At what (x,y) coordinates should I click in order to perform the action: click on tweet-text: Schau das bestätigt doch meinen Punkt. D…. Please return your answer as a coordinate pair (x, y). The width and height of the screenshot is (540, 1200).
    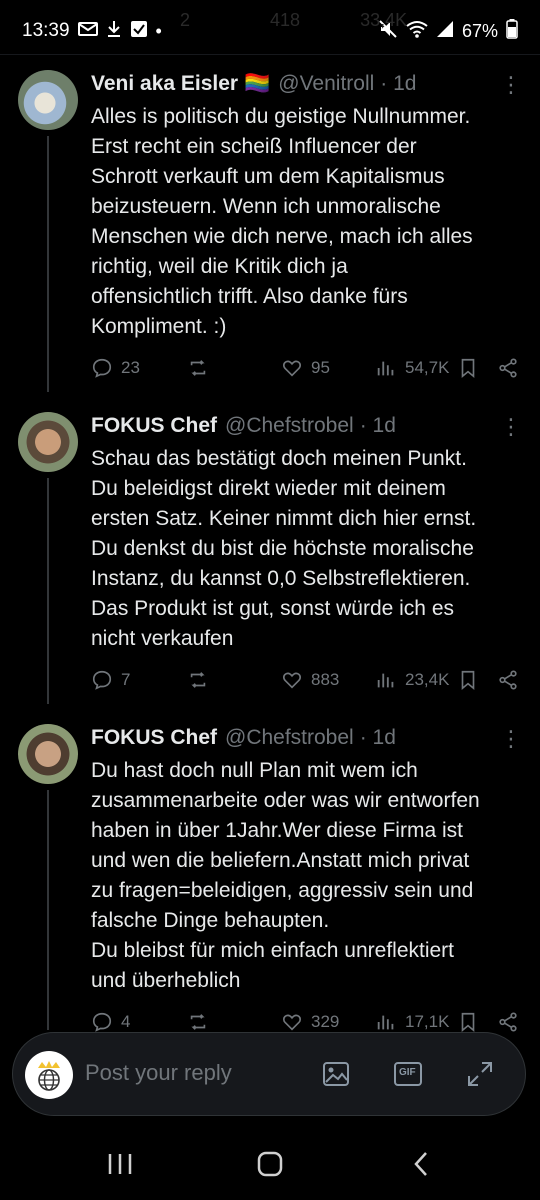
    Looking at the image, I should click on (284, 548).